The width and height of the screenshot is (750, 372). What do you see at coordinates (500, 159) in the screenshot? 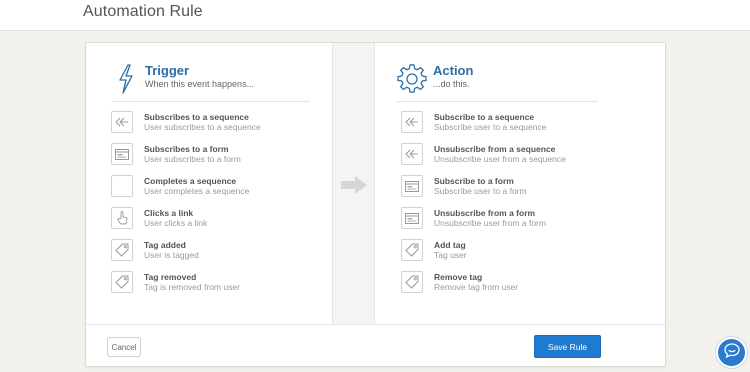
I see `item-desc: Unsubscribe user from a sequence` at bounding box center [500, 159].